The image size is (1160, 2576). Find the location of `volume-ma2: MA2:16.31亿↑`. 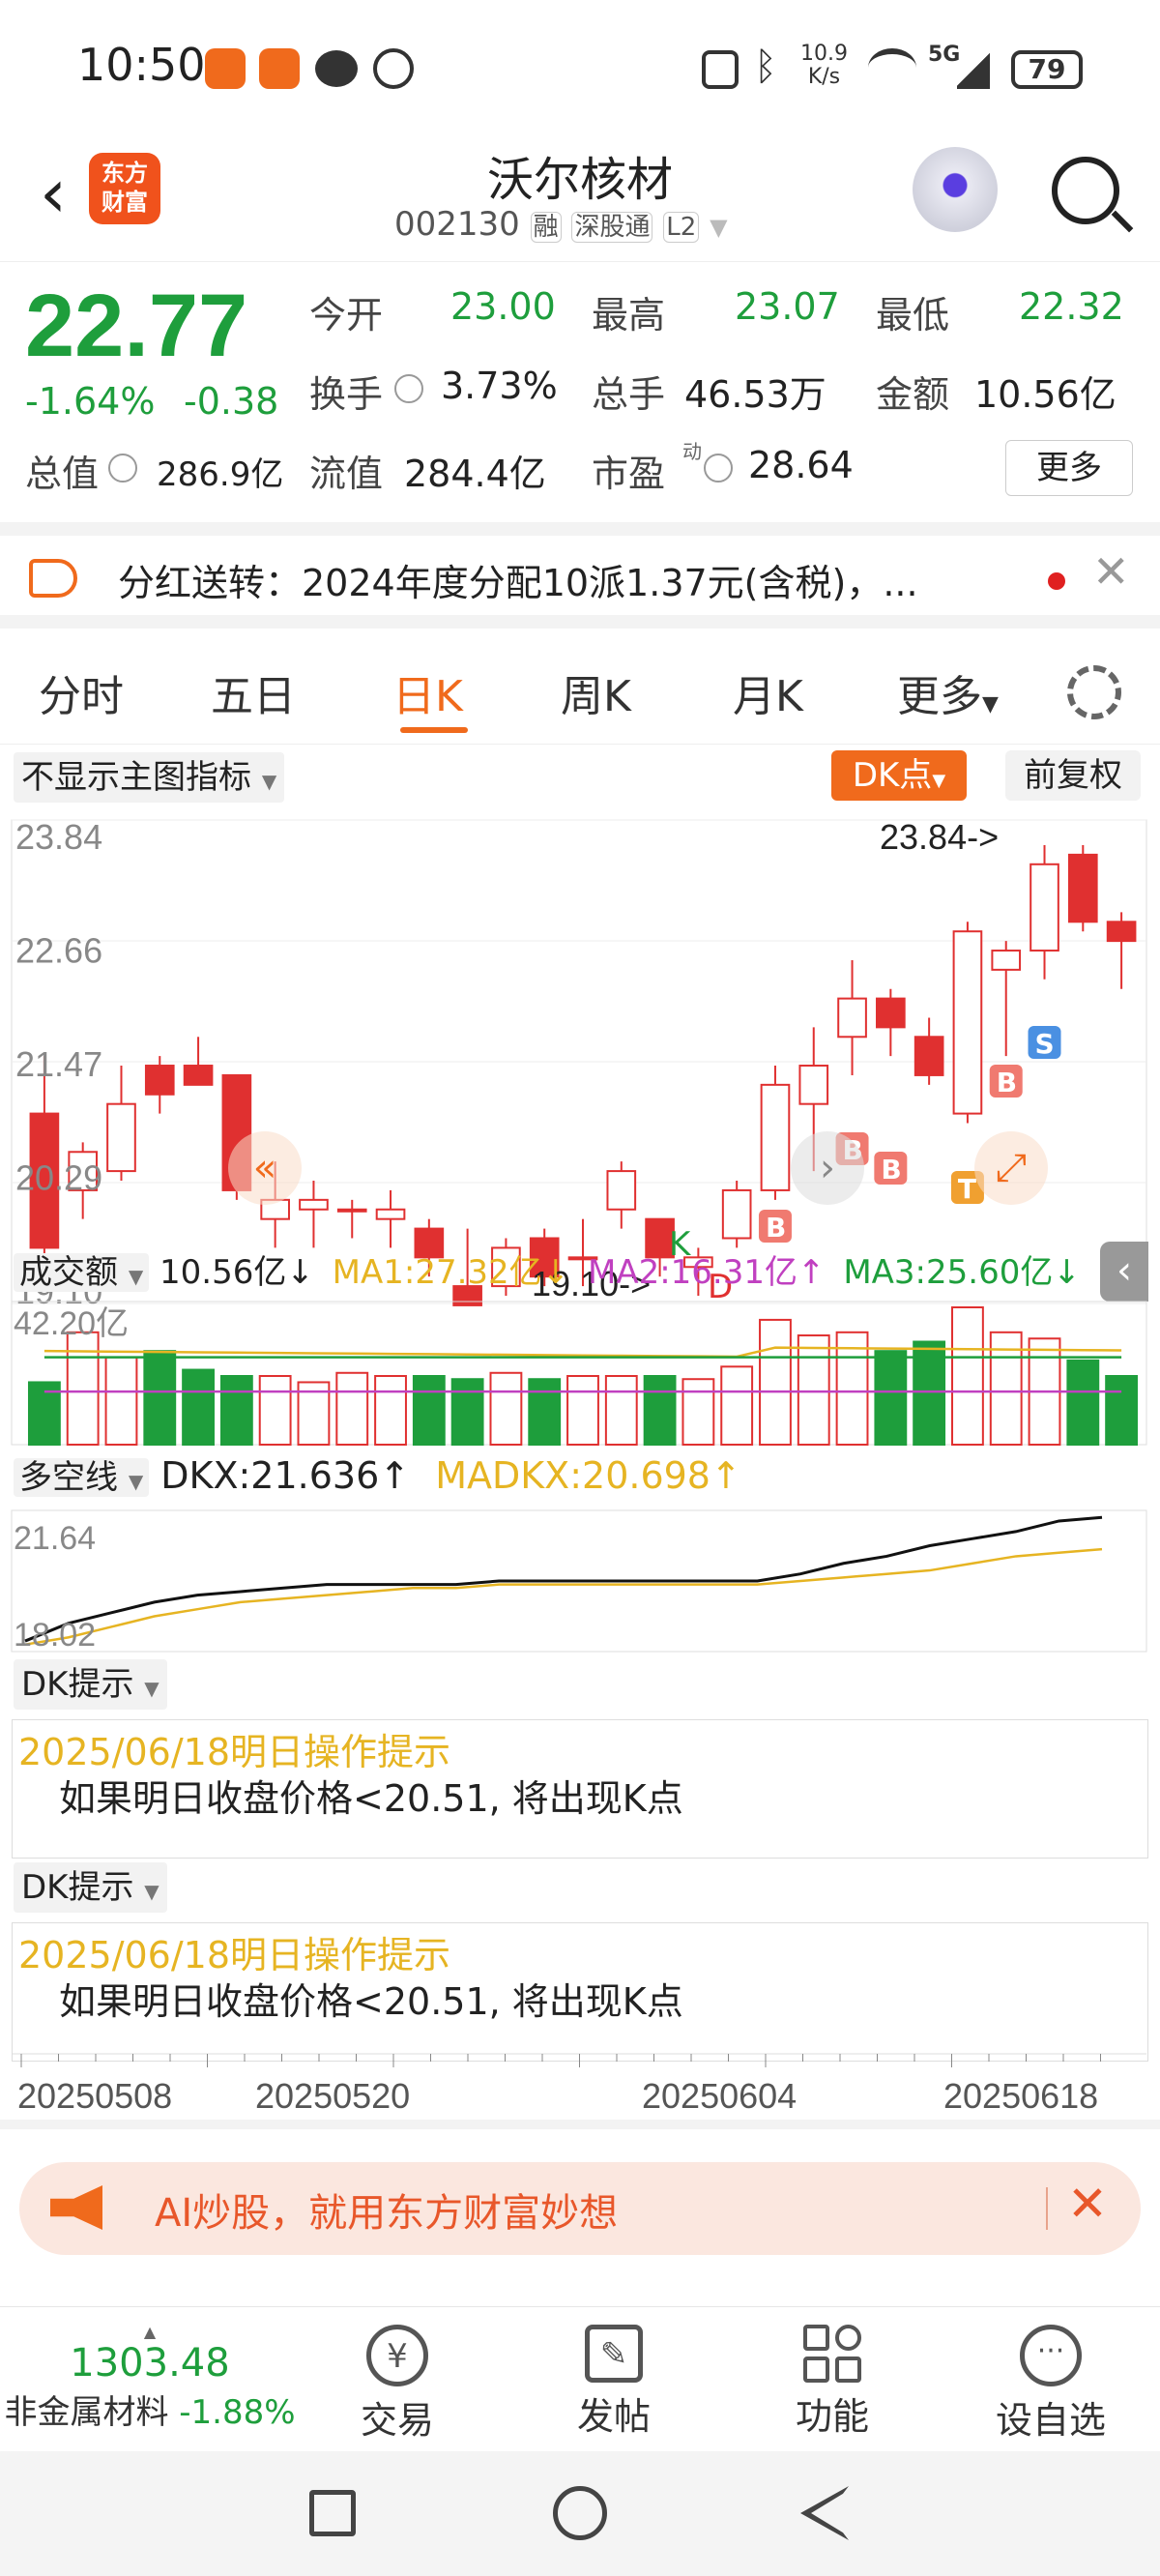

volume-ma2: MA2:16.31亿↑ is located at coordinates (707, 1272).